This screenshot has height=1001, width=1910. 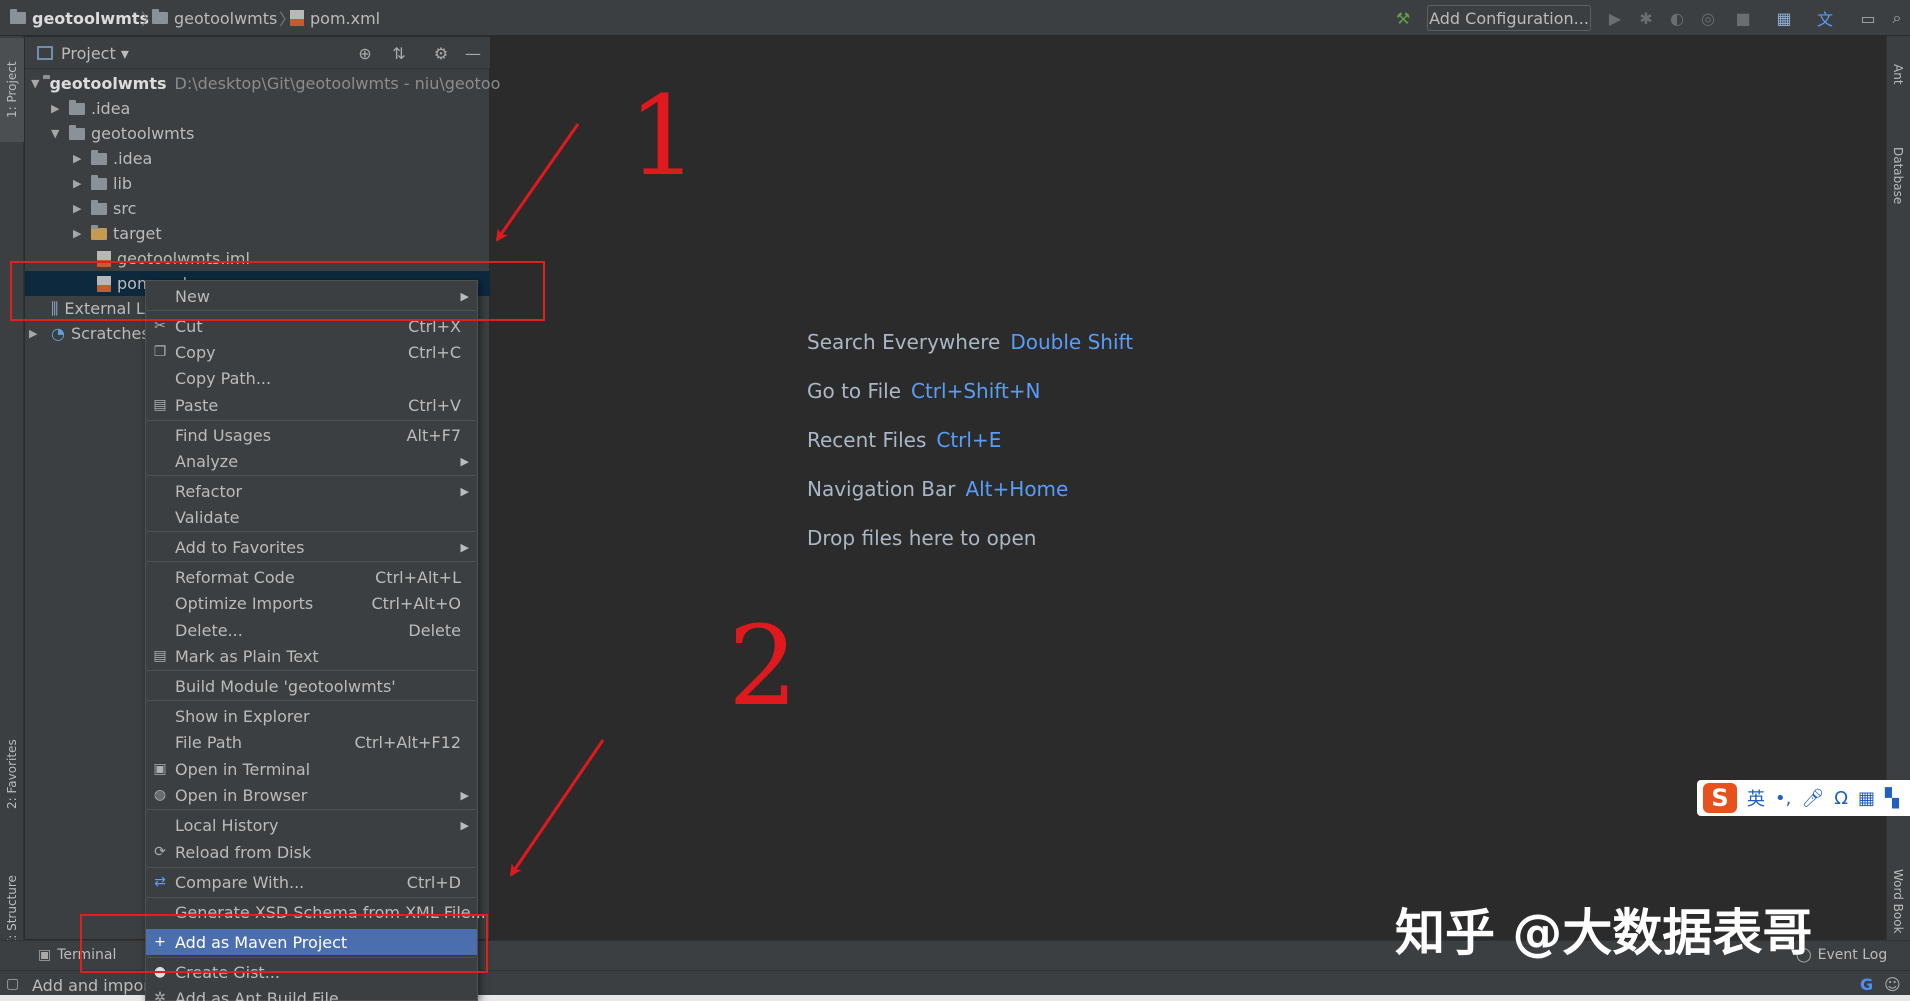 What do you see at coordinates (1720, 798) in the screenshot?
I see `sogou-logo: S` at bounding box center [1720, 798].